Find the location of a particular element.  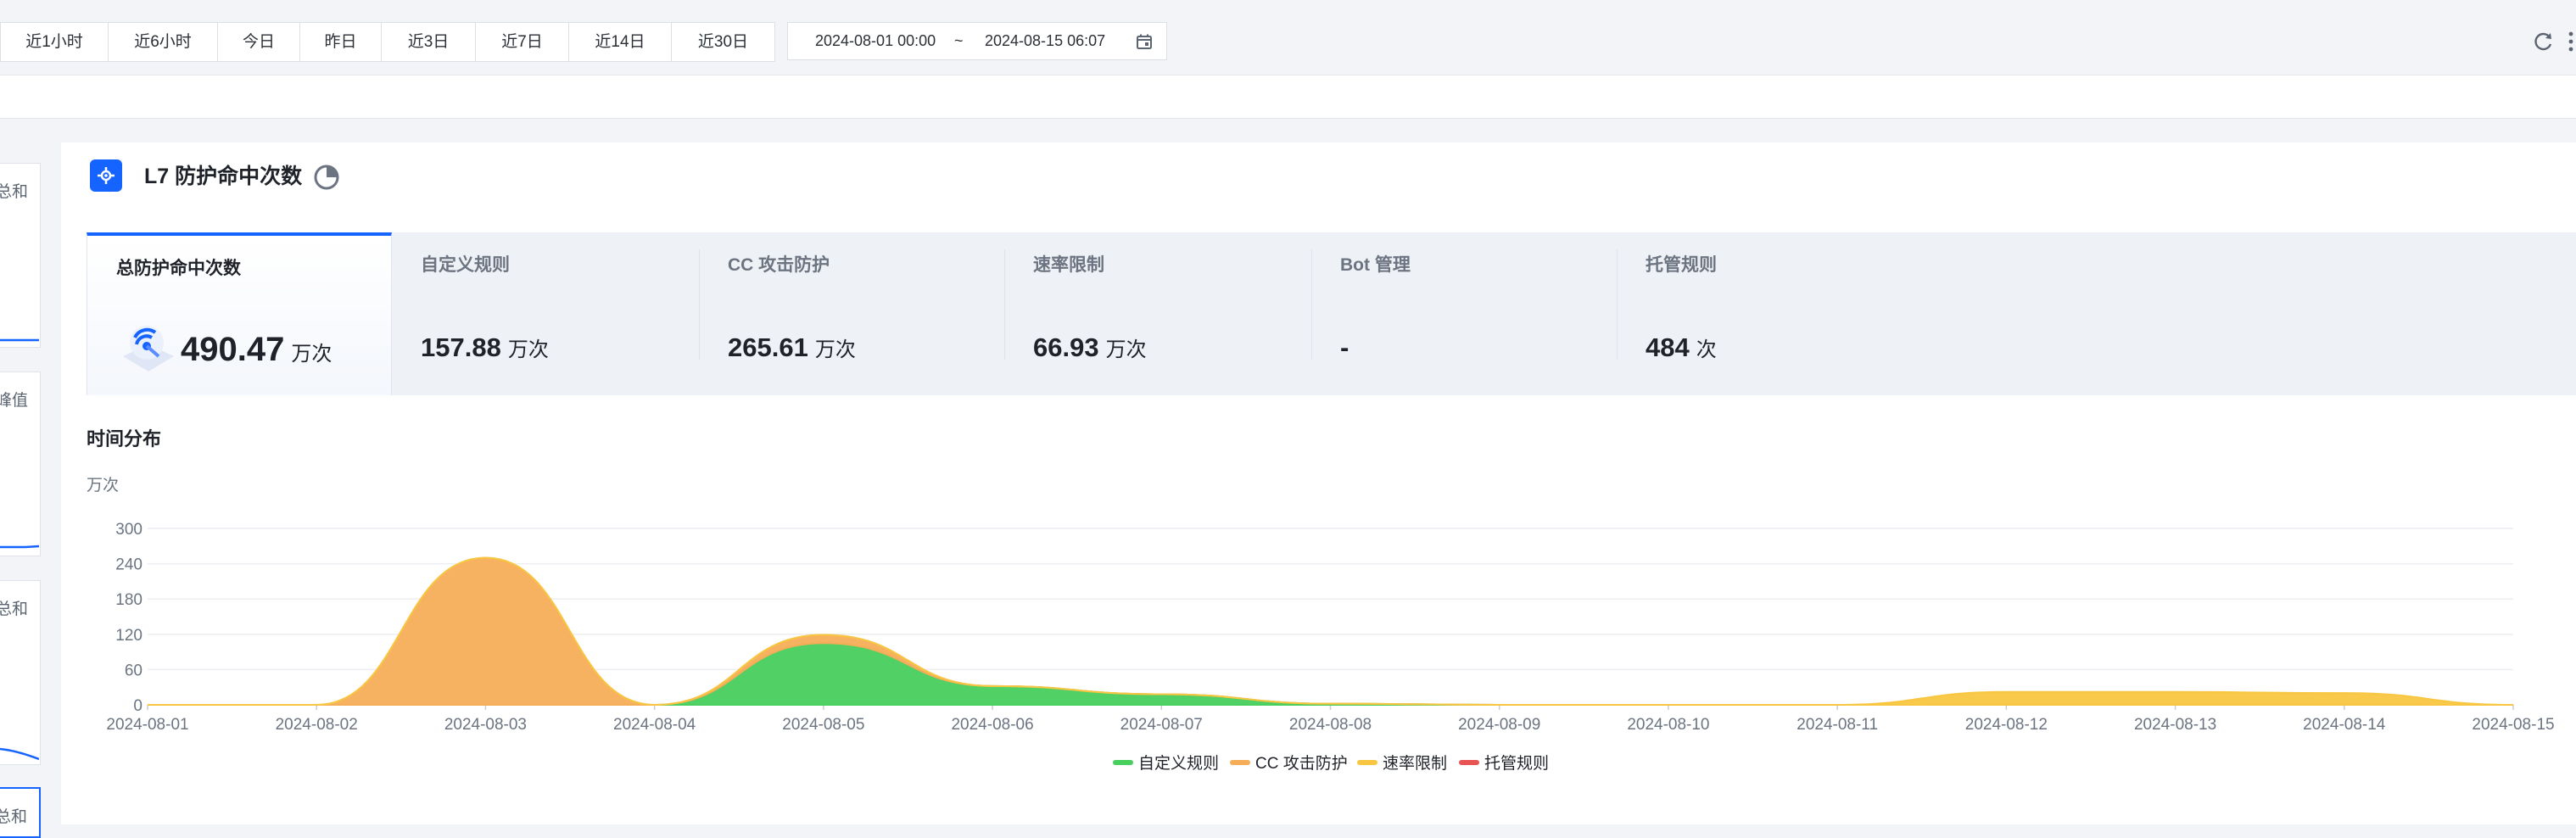

x-tick-label: 2024-08-10 is located at coordinates (1668, 725).